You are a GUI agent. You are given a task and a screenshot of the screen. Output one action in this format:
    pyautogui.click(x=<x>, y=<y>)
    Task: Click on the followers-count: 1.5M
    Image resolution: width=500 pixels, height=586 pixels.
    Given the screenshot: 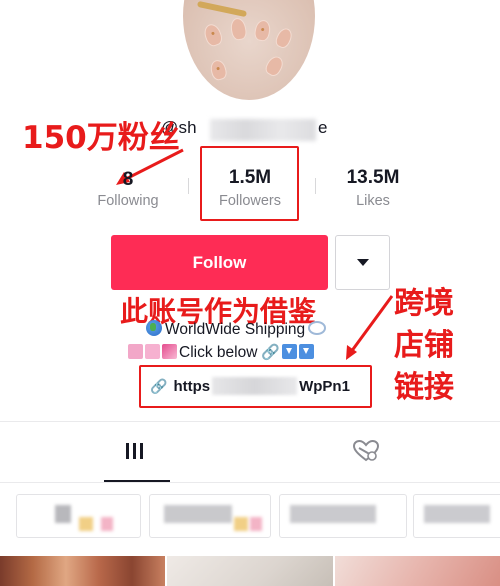 What is the action you would take?
    pyautogui.click(x=250, y=178)
    